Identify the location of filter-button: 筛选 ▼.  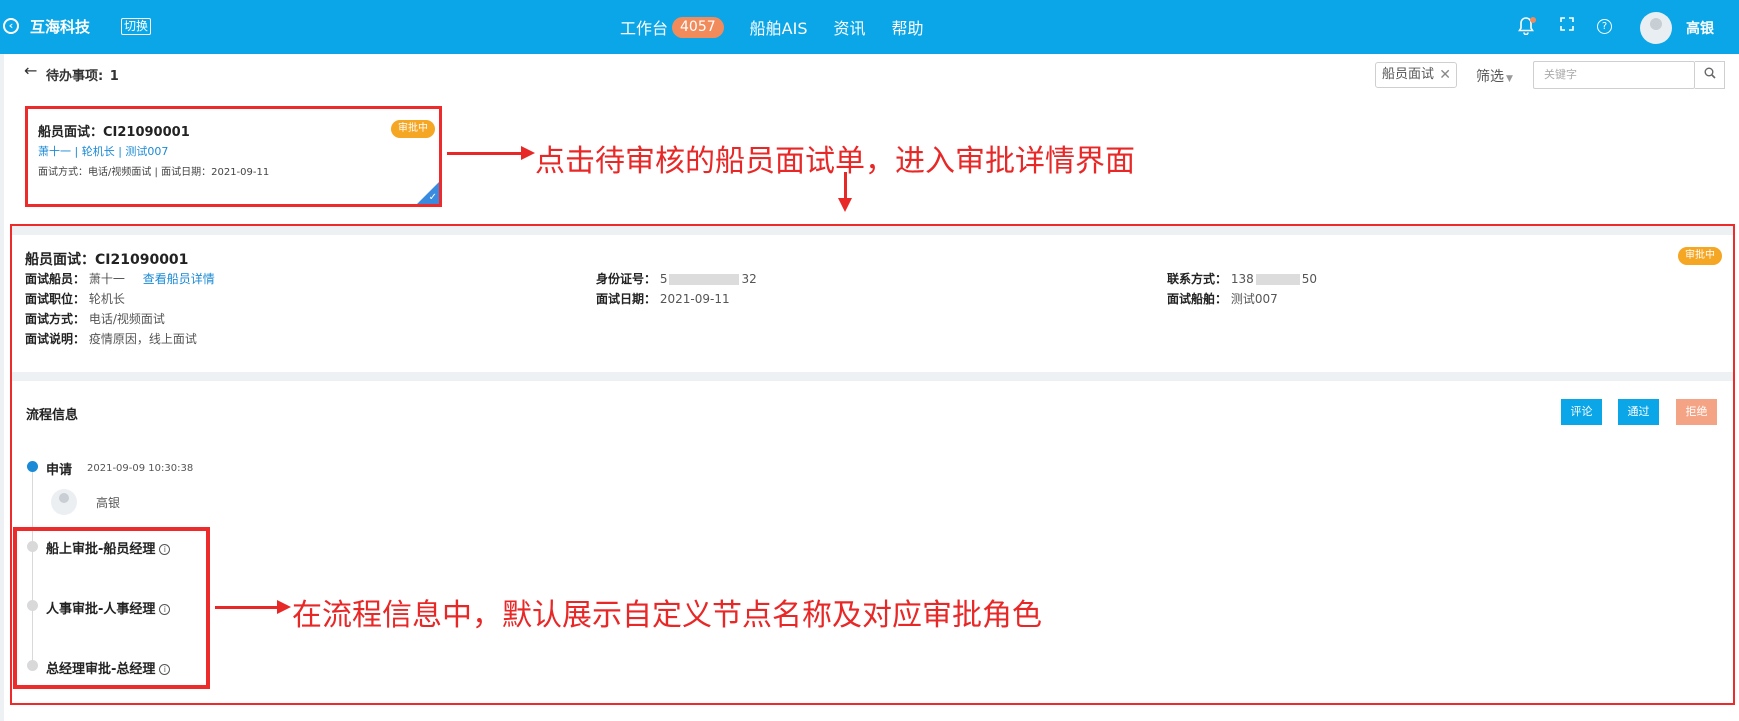
(1494, 76).